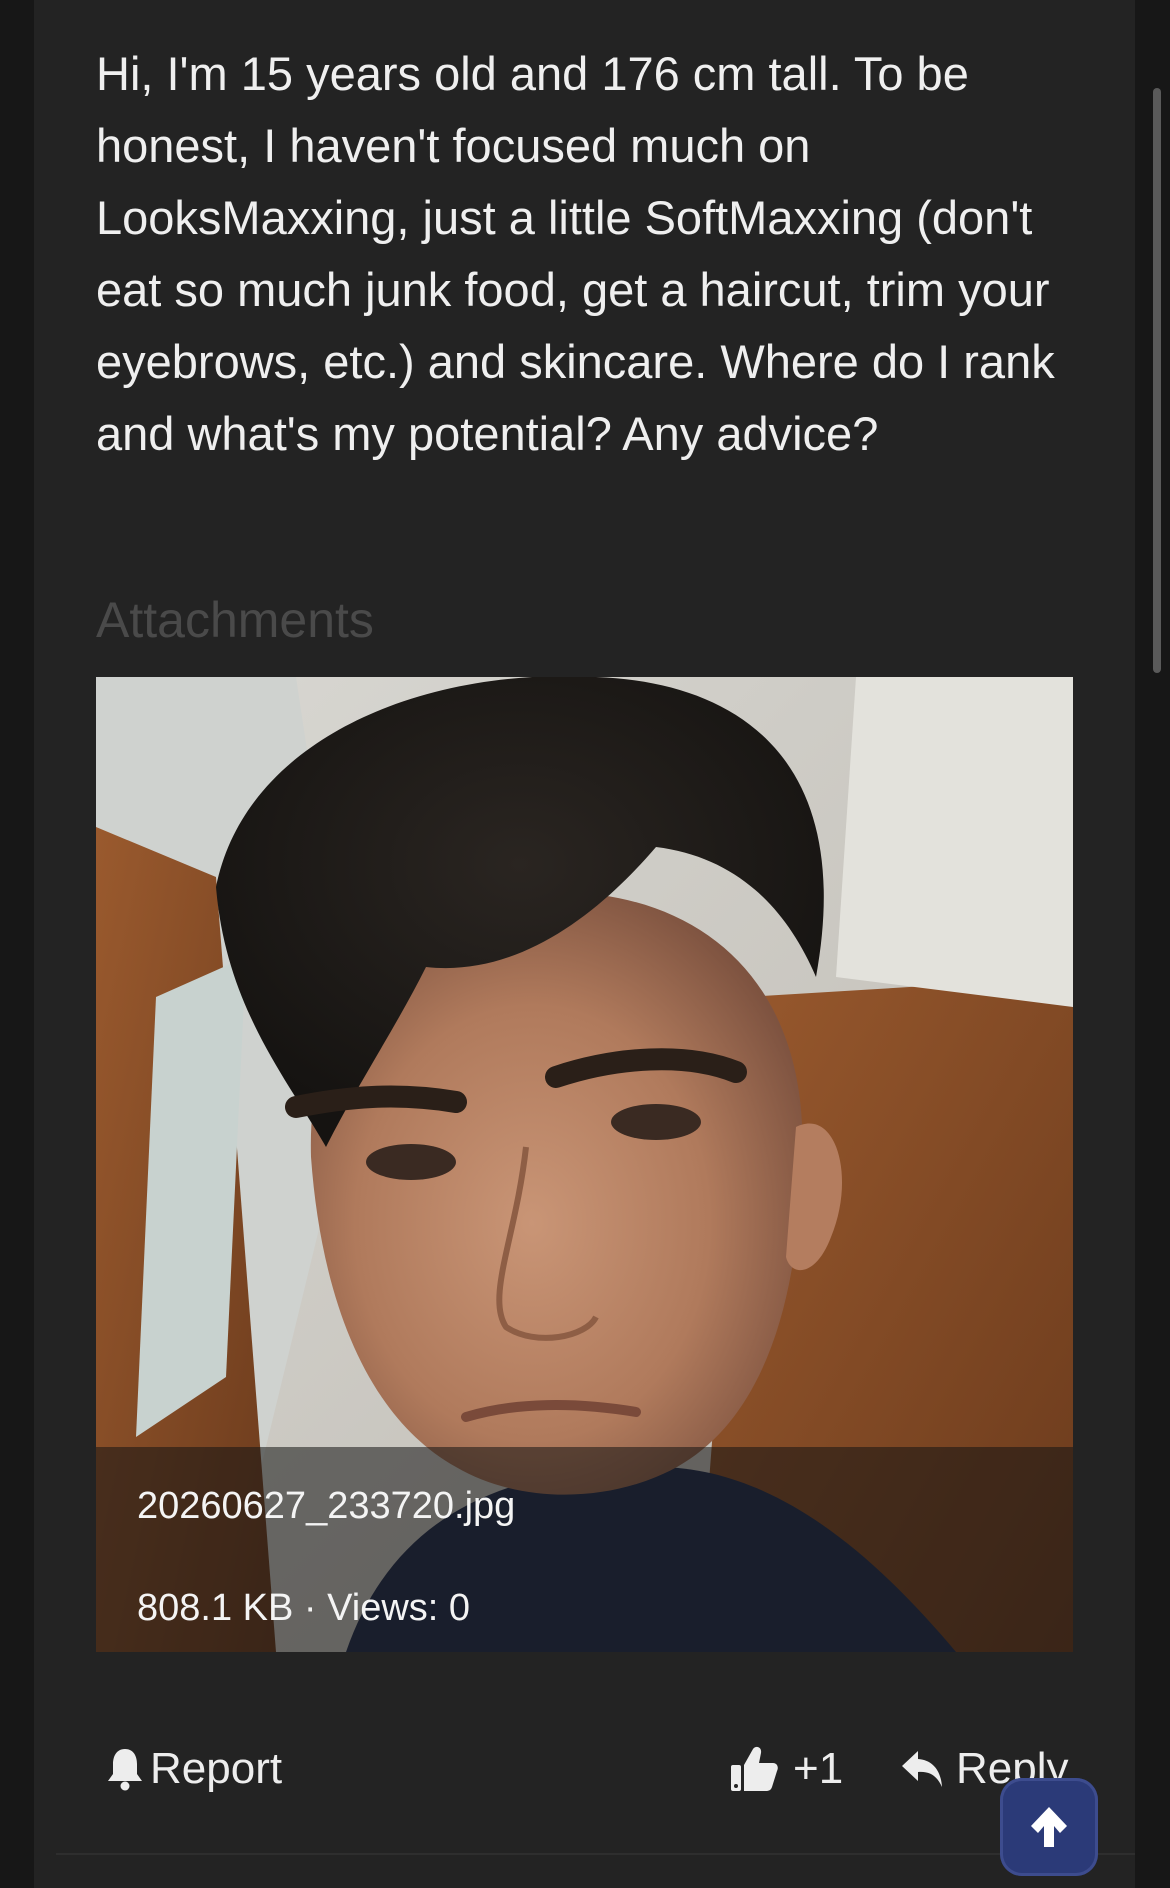 The image size is (1170, 1888). What do you see at coordinates (326, 1506) in the screenshot?
I see `attachment-filename: 20260627_233720.jpg` at bounding box center [326, 1506].